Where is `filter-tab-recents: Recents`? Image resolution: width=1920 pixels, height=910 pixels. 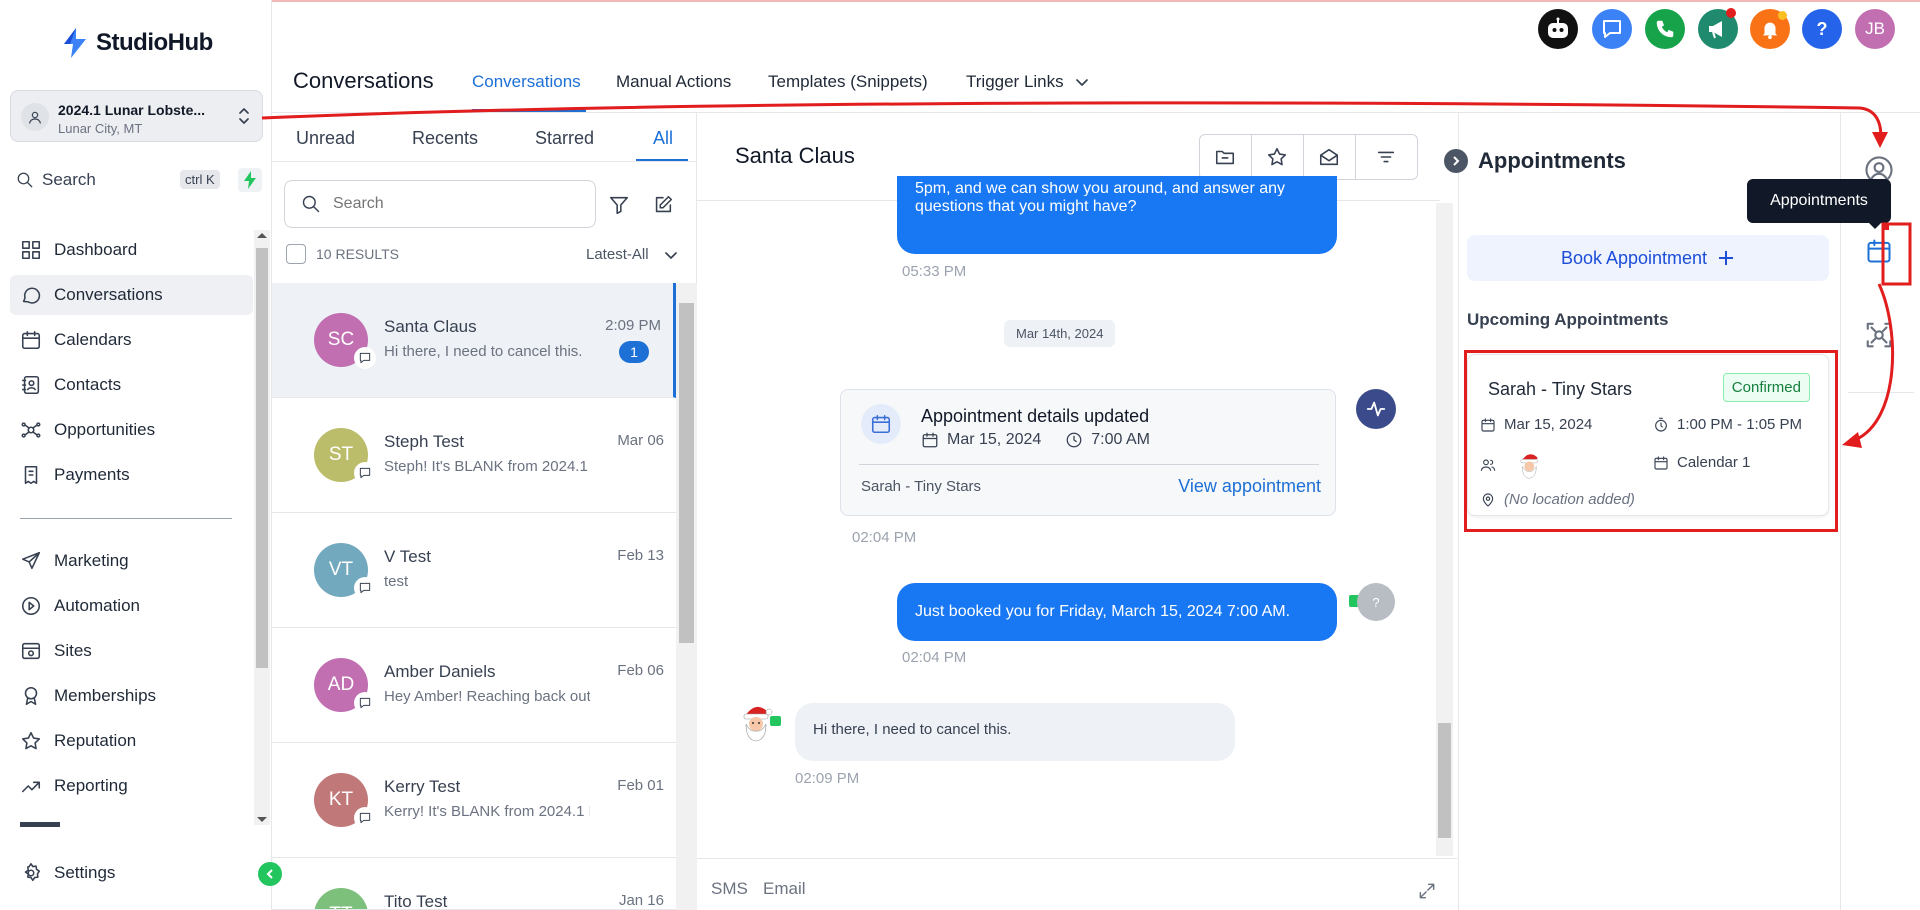 filter-tab-recents: Recents is located at coordinates (445, 138).